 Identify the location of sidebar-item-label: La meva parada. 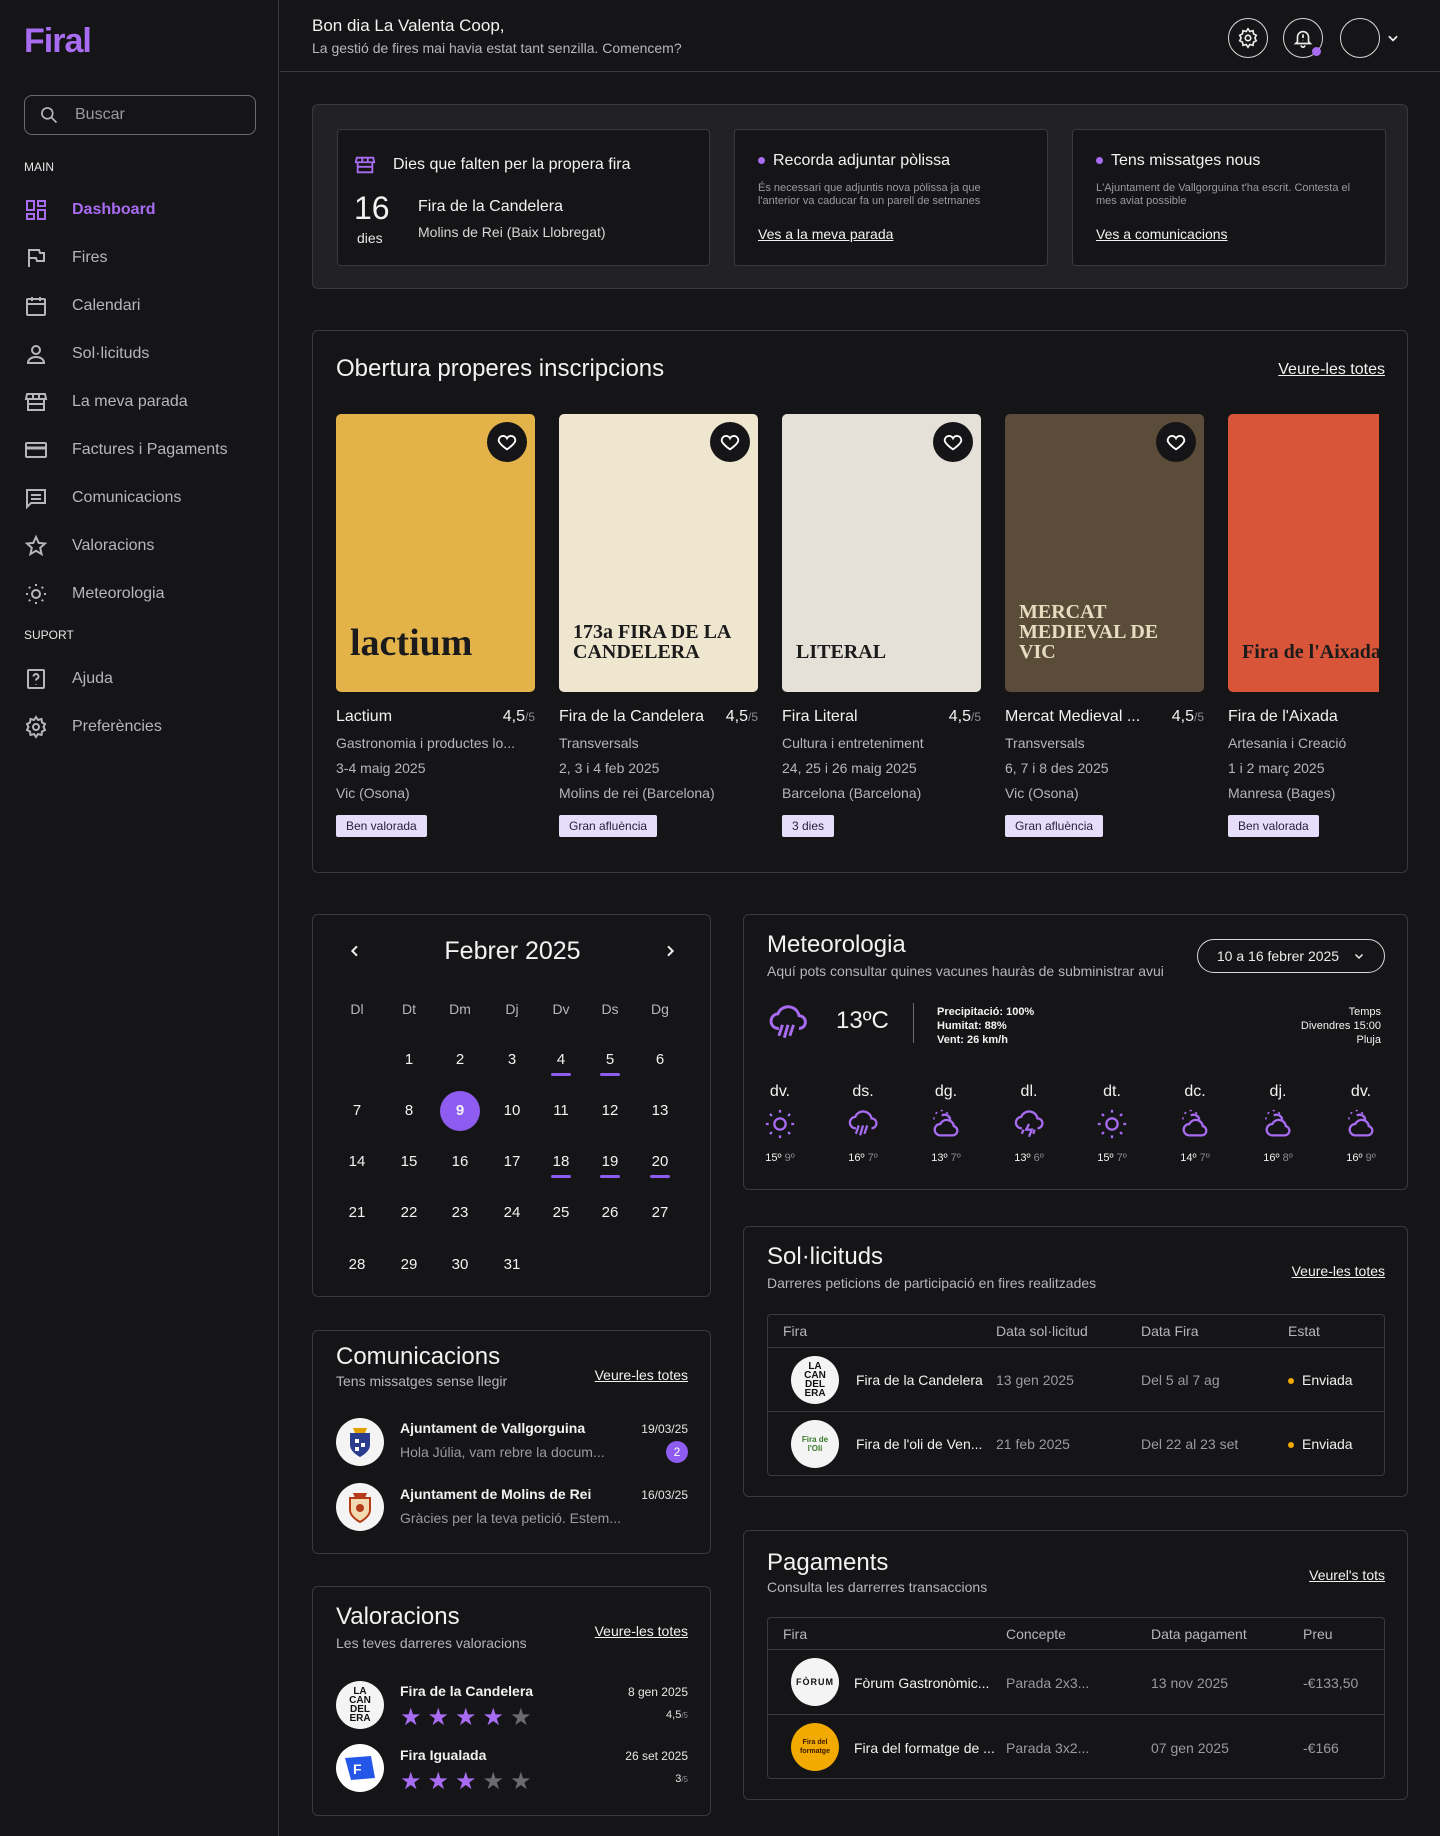
(130, 401).